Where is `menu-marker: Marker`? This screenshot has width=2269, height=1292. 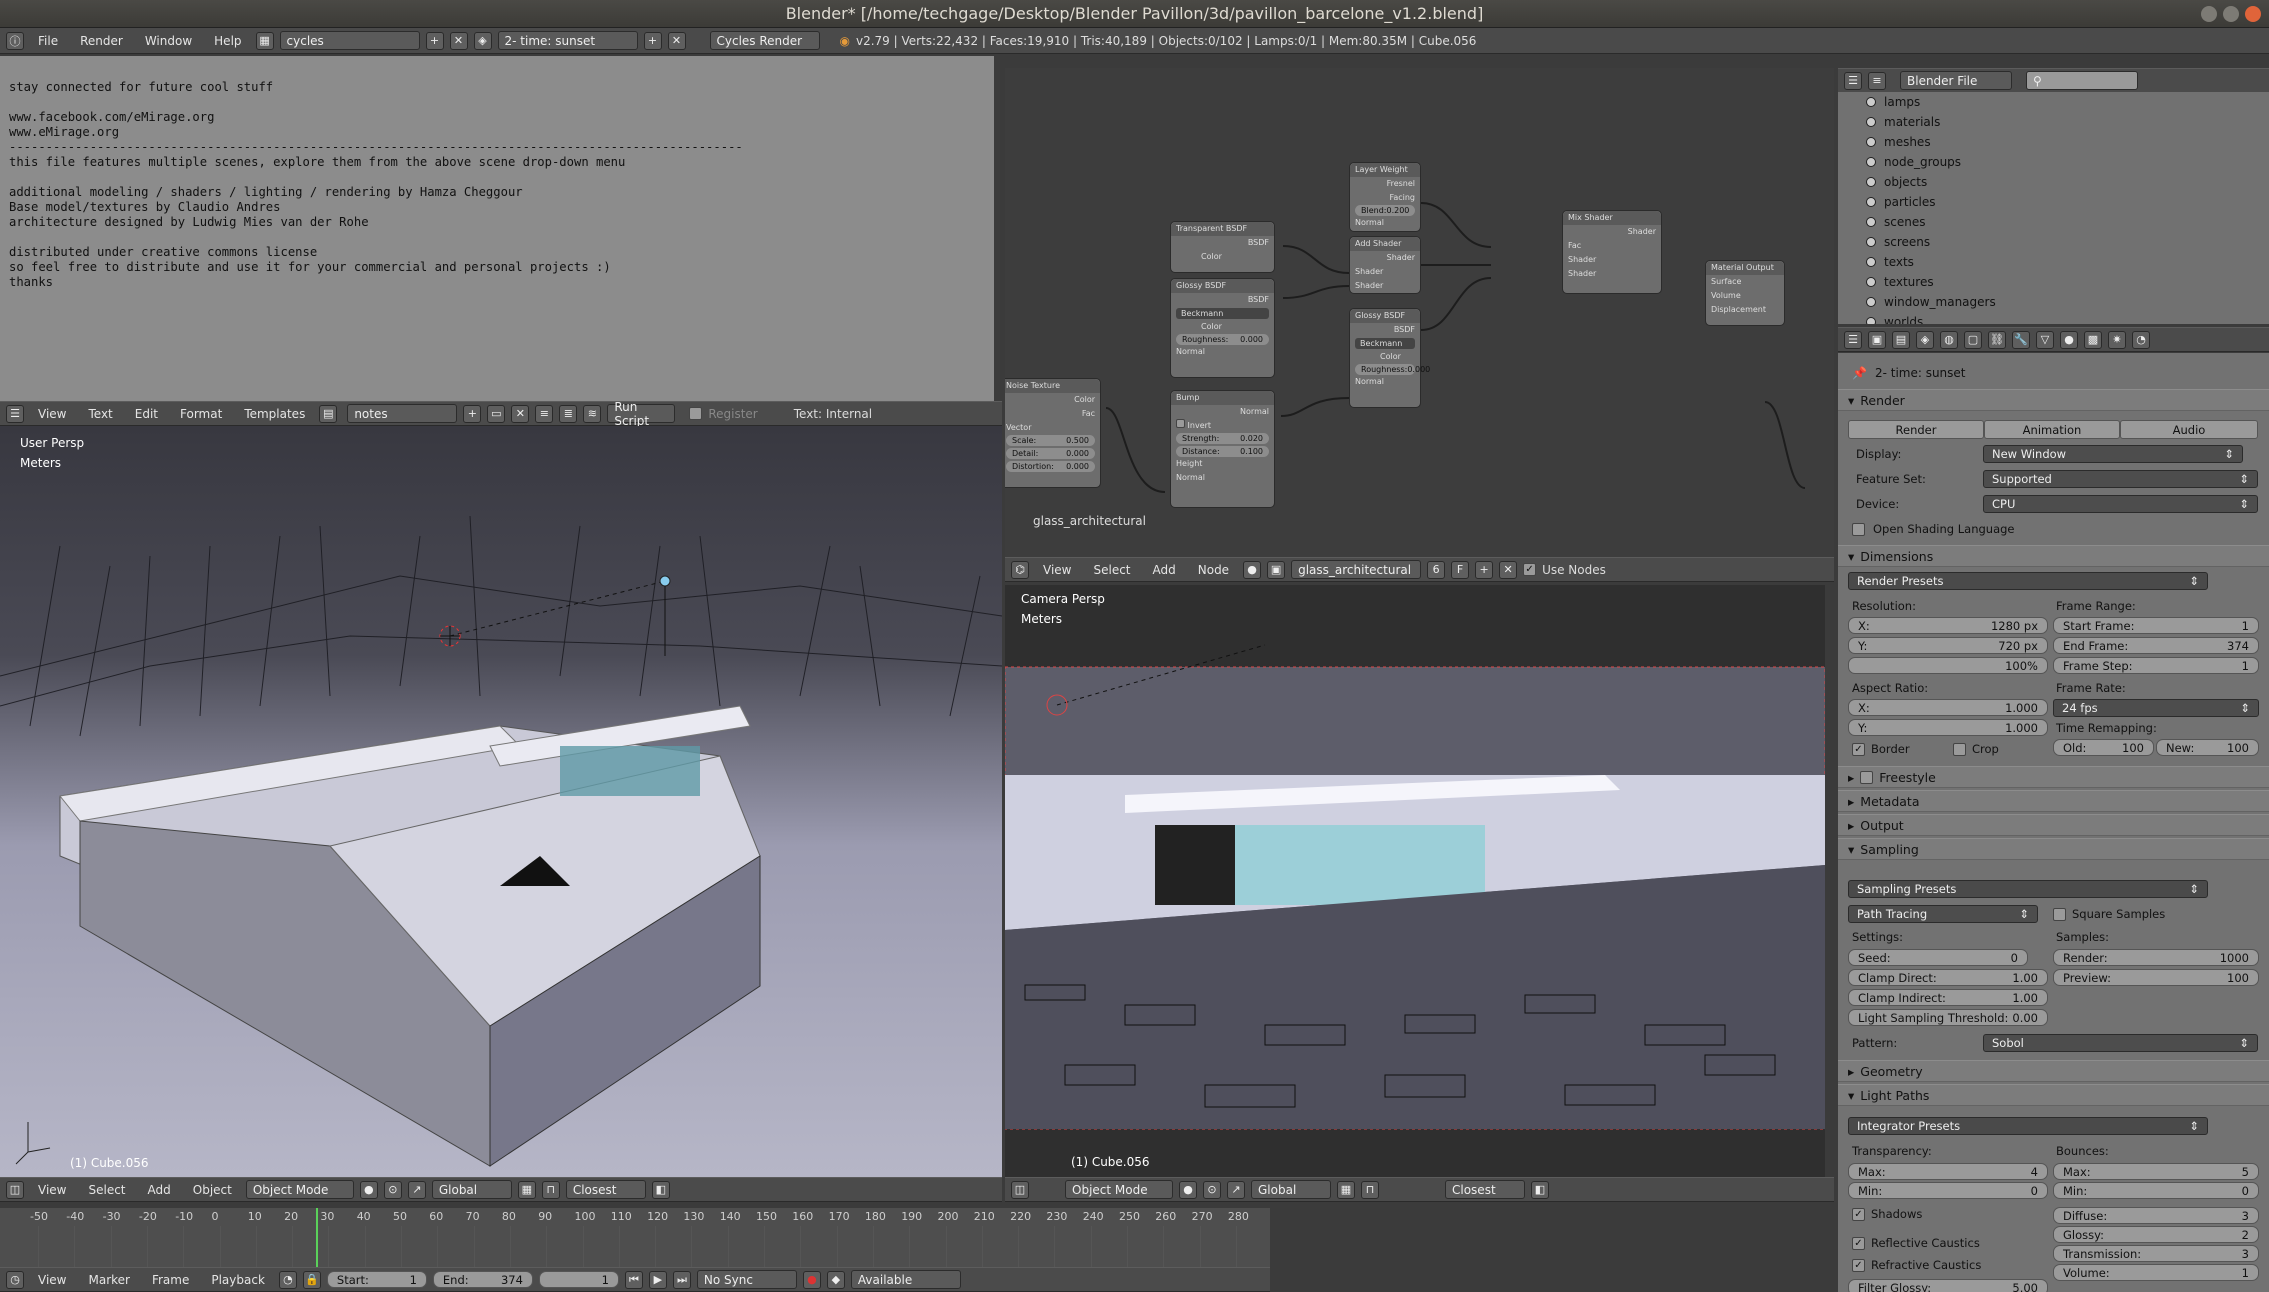
menu-marker: Marker is located at coordinates (108, 1280).